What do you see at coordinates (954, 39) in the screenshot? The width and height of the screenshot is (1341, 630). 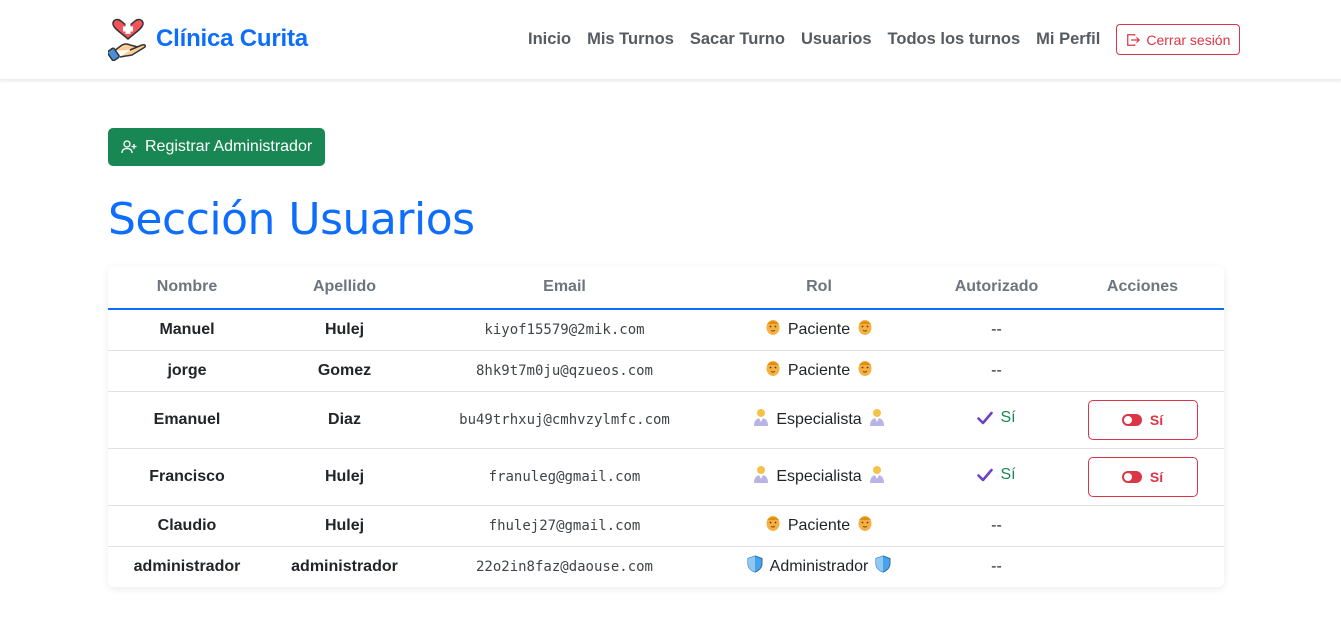 I see `nav-link-todos-los-turnos: Todos los turnos` at bounding box center [954, 39].